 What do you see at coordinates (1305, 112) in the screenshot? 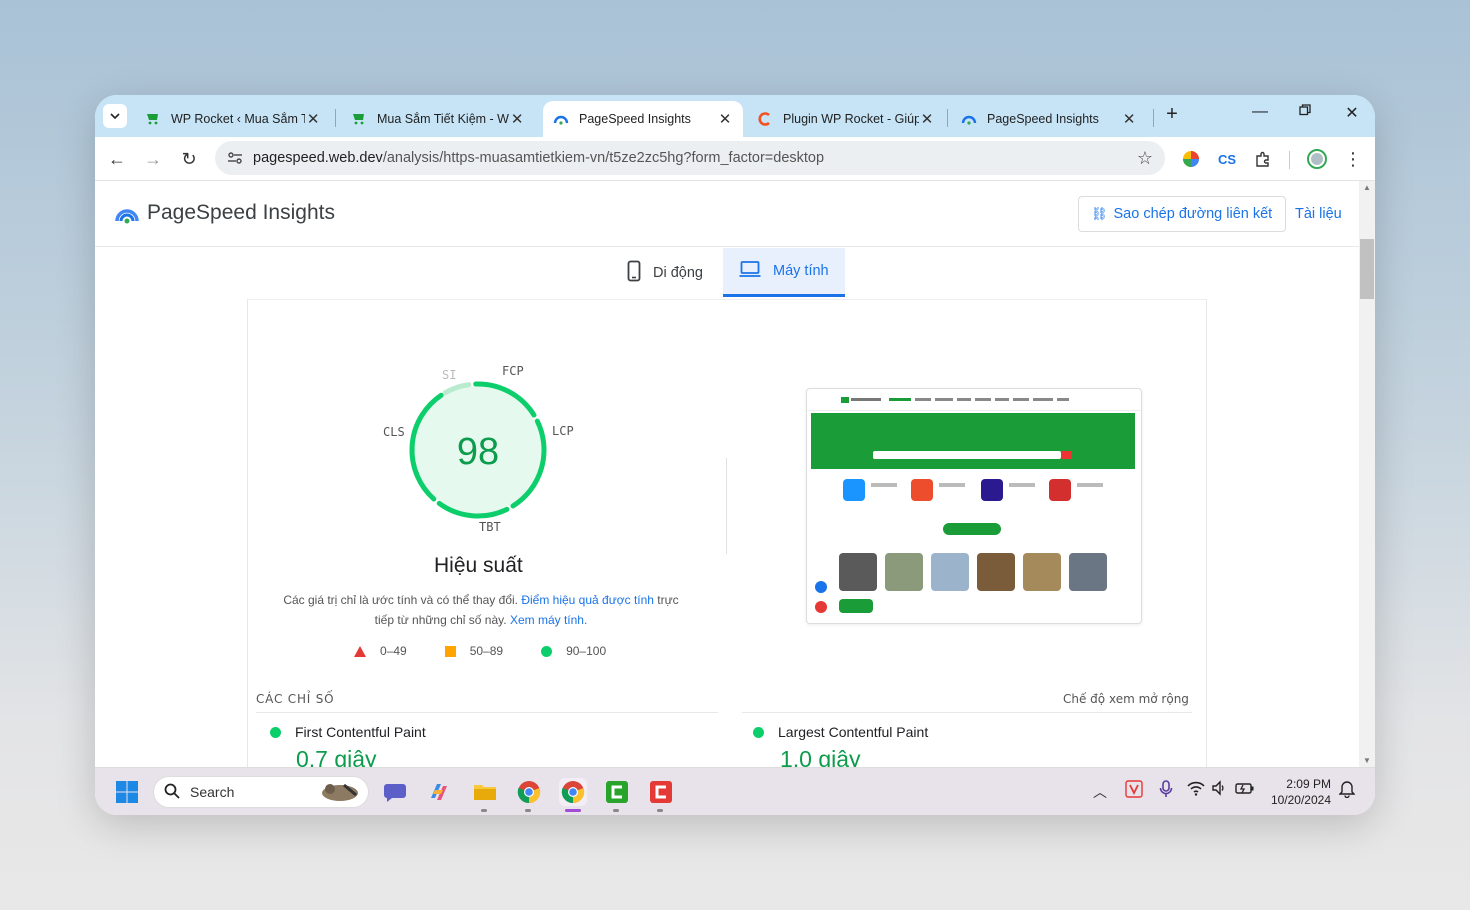
I see `restore-button` at bounding box center [1305, 112].